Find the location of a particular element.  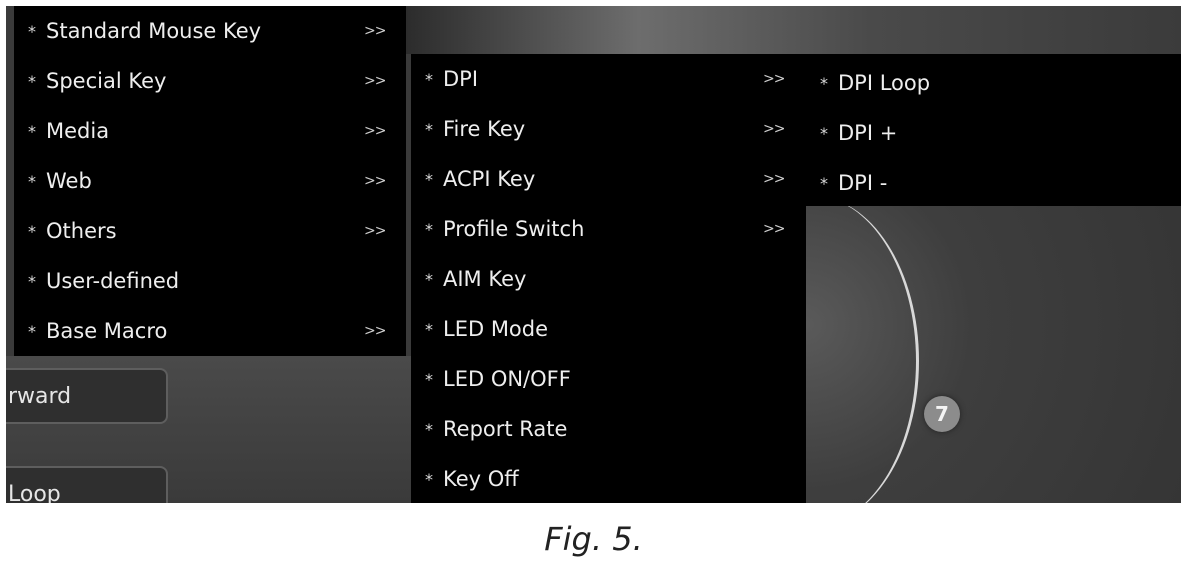

menu-item-standard-mouse-key: * Standard Mouse Key >> is located at coordinates (210, 31).